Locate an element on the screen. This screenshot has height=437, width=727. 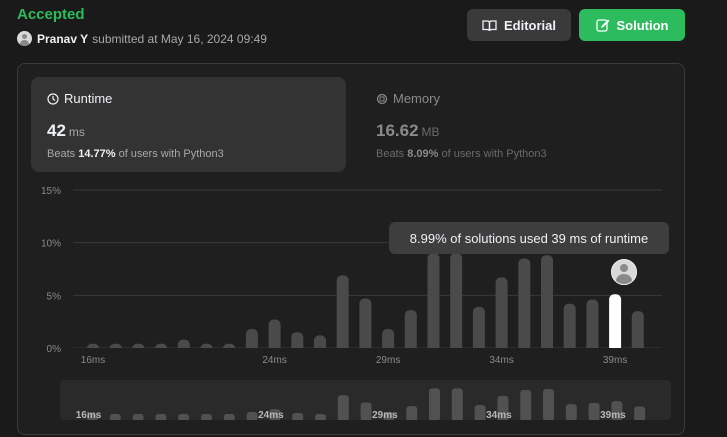
memory-value: 16.62 MB is located at coordinates (408, 131).